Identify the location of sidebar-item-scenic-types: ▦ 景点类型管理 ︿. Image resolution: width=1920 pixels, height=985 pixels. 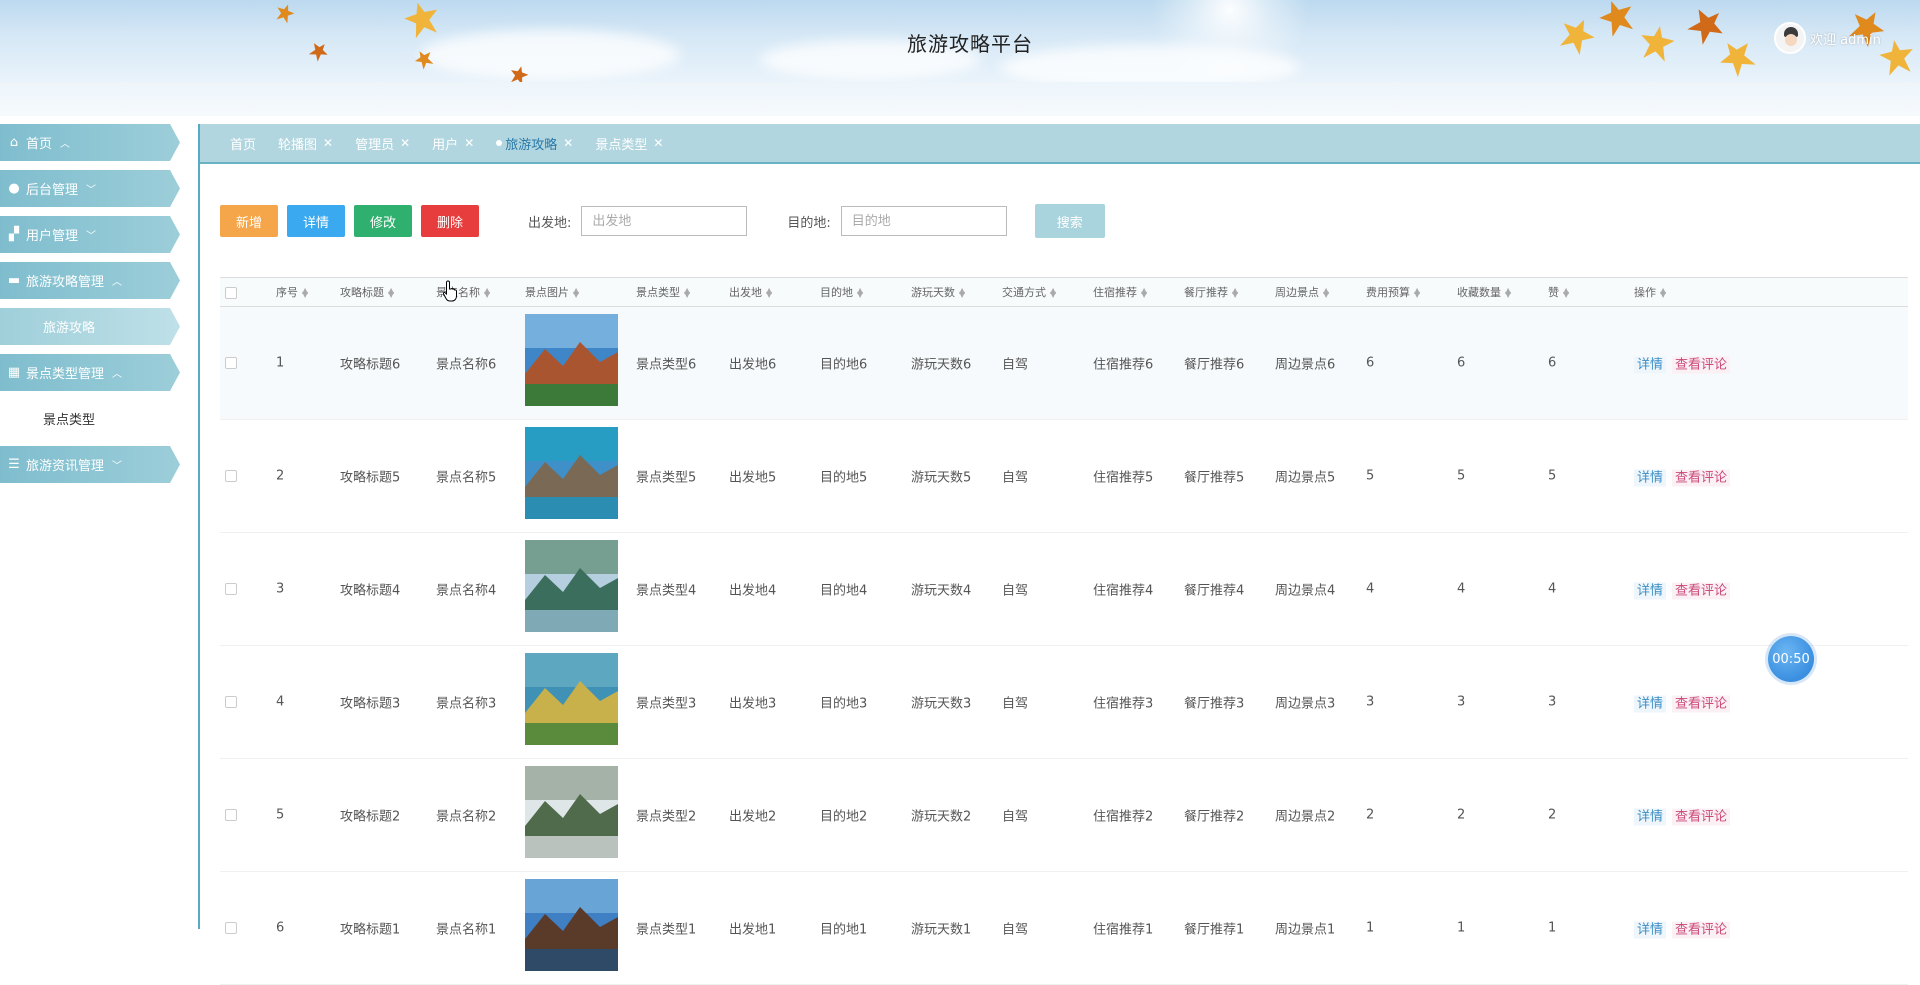
(90, 372).